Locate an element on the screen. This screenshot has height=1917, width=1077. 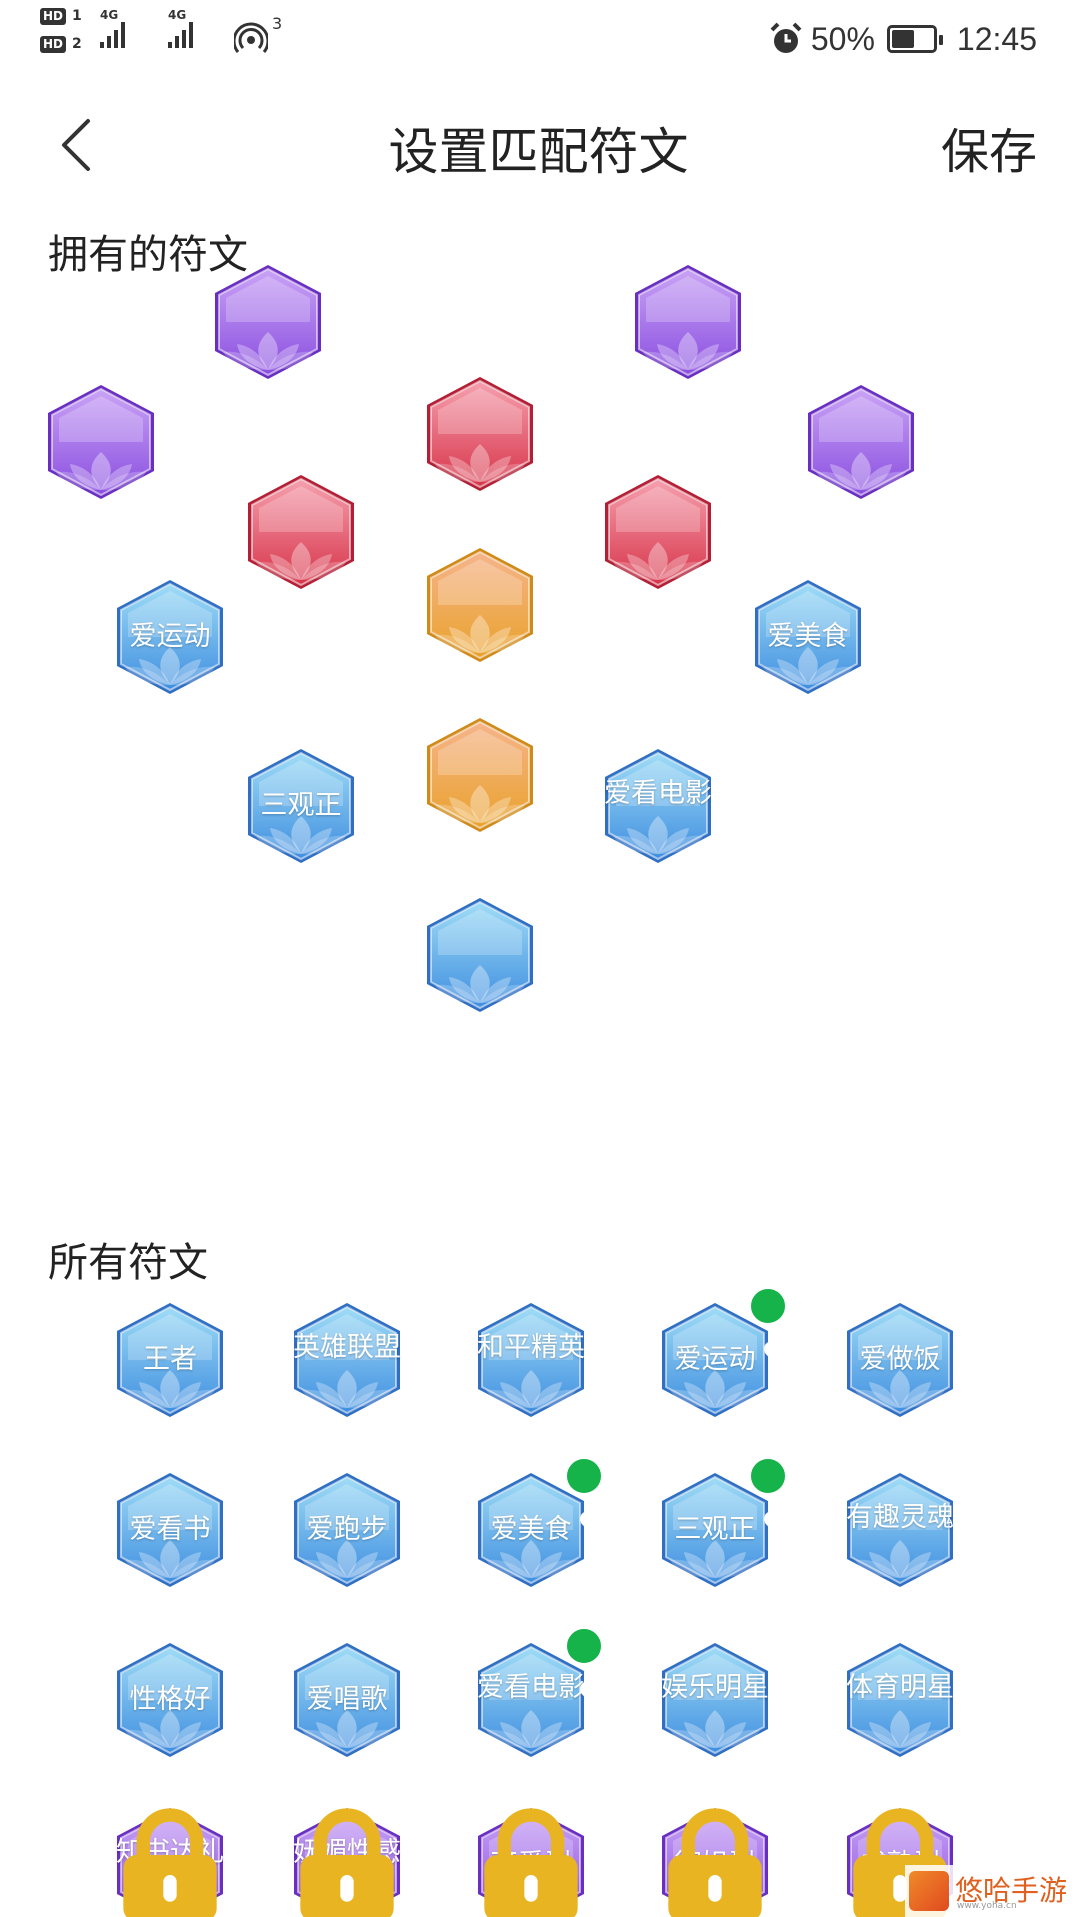
rune-item: 王者 is located at coordinates (170, 1360).